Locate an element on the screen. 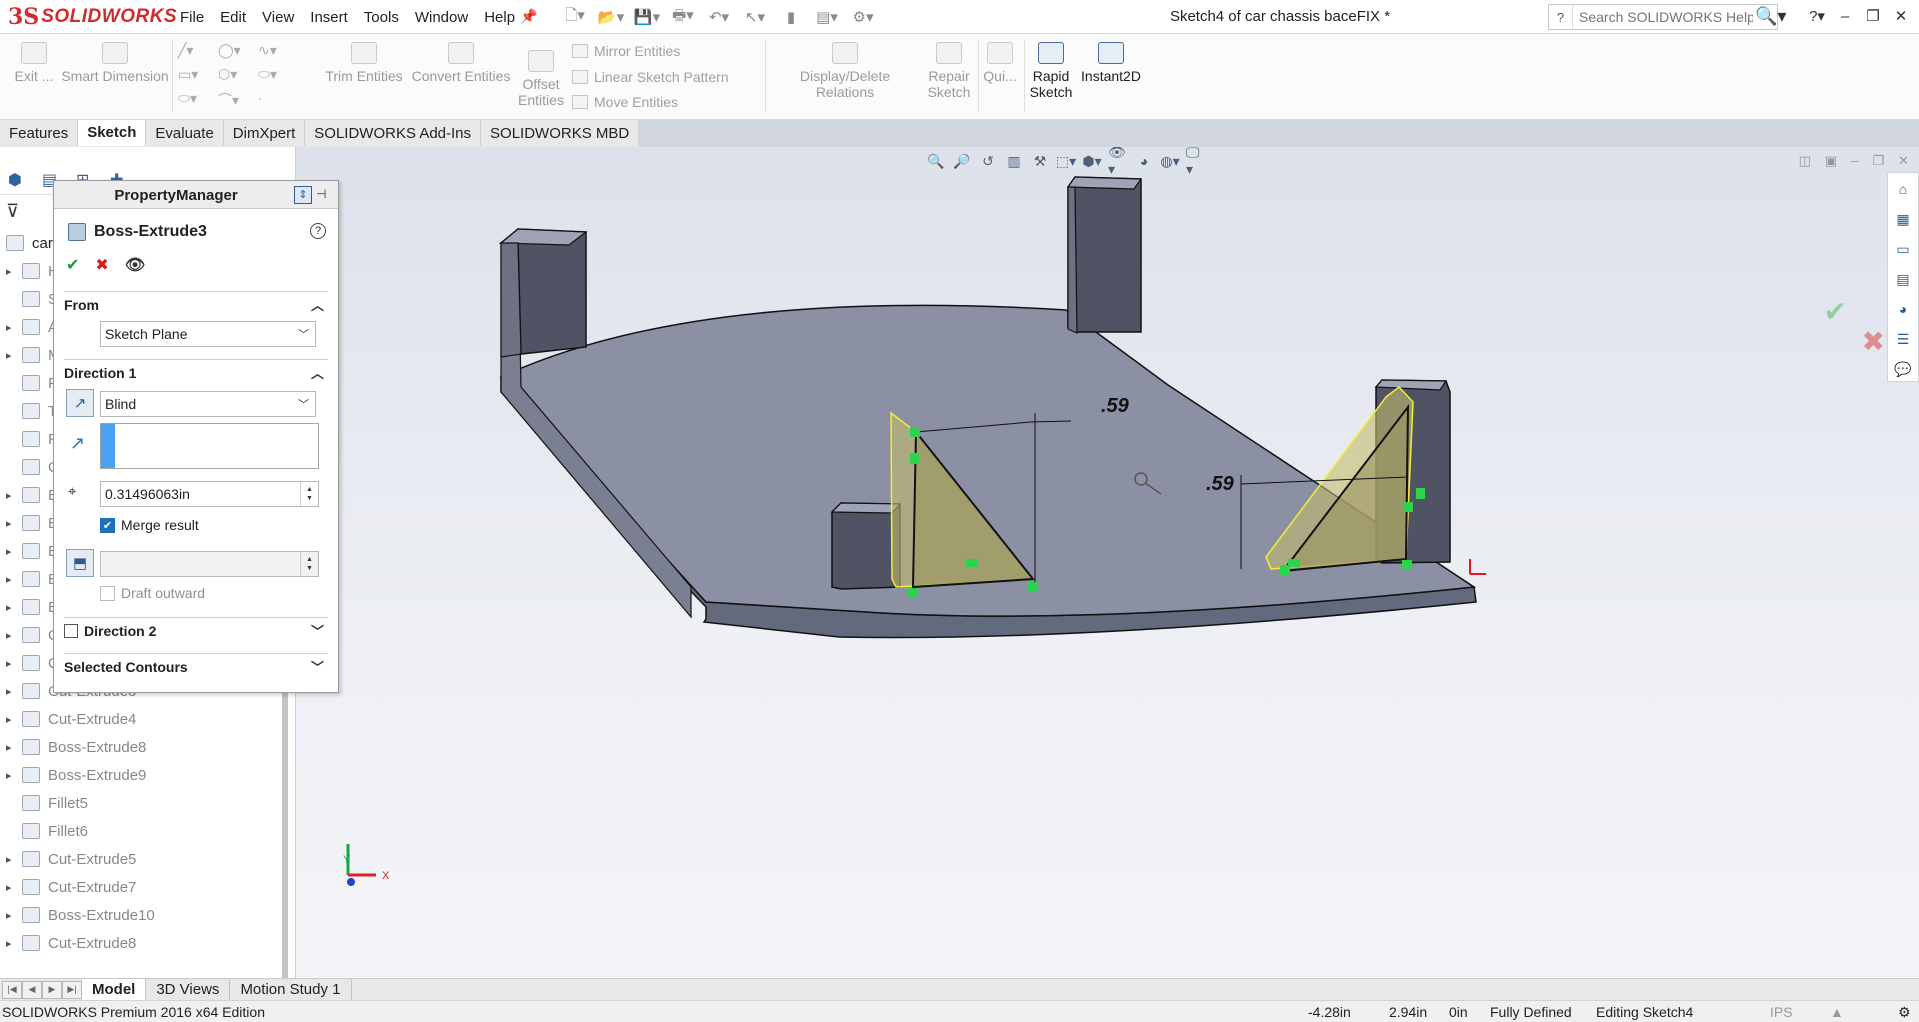 This screenshot has width=1919, height=1022. undo-icon: ↶▾ is located at coordinates (719, 17).